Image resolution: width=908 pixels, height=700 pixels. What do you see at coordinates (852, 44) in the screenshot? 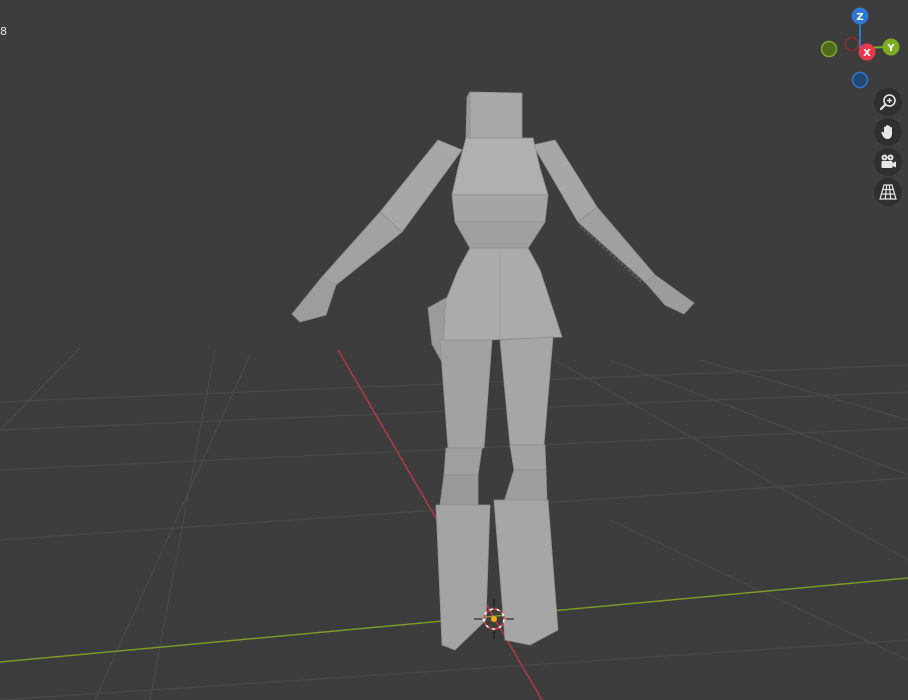
I see `neg-x-axis-handle` at bounding box center [852, 44].